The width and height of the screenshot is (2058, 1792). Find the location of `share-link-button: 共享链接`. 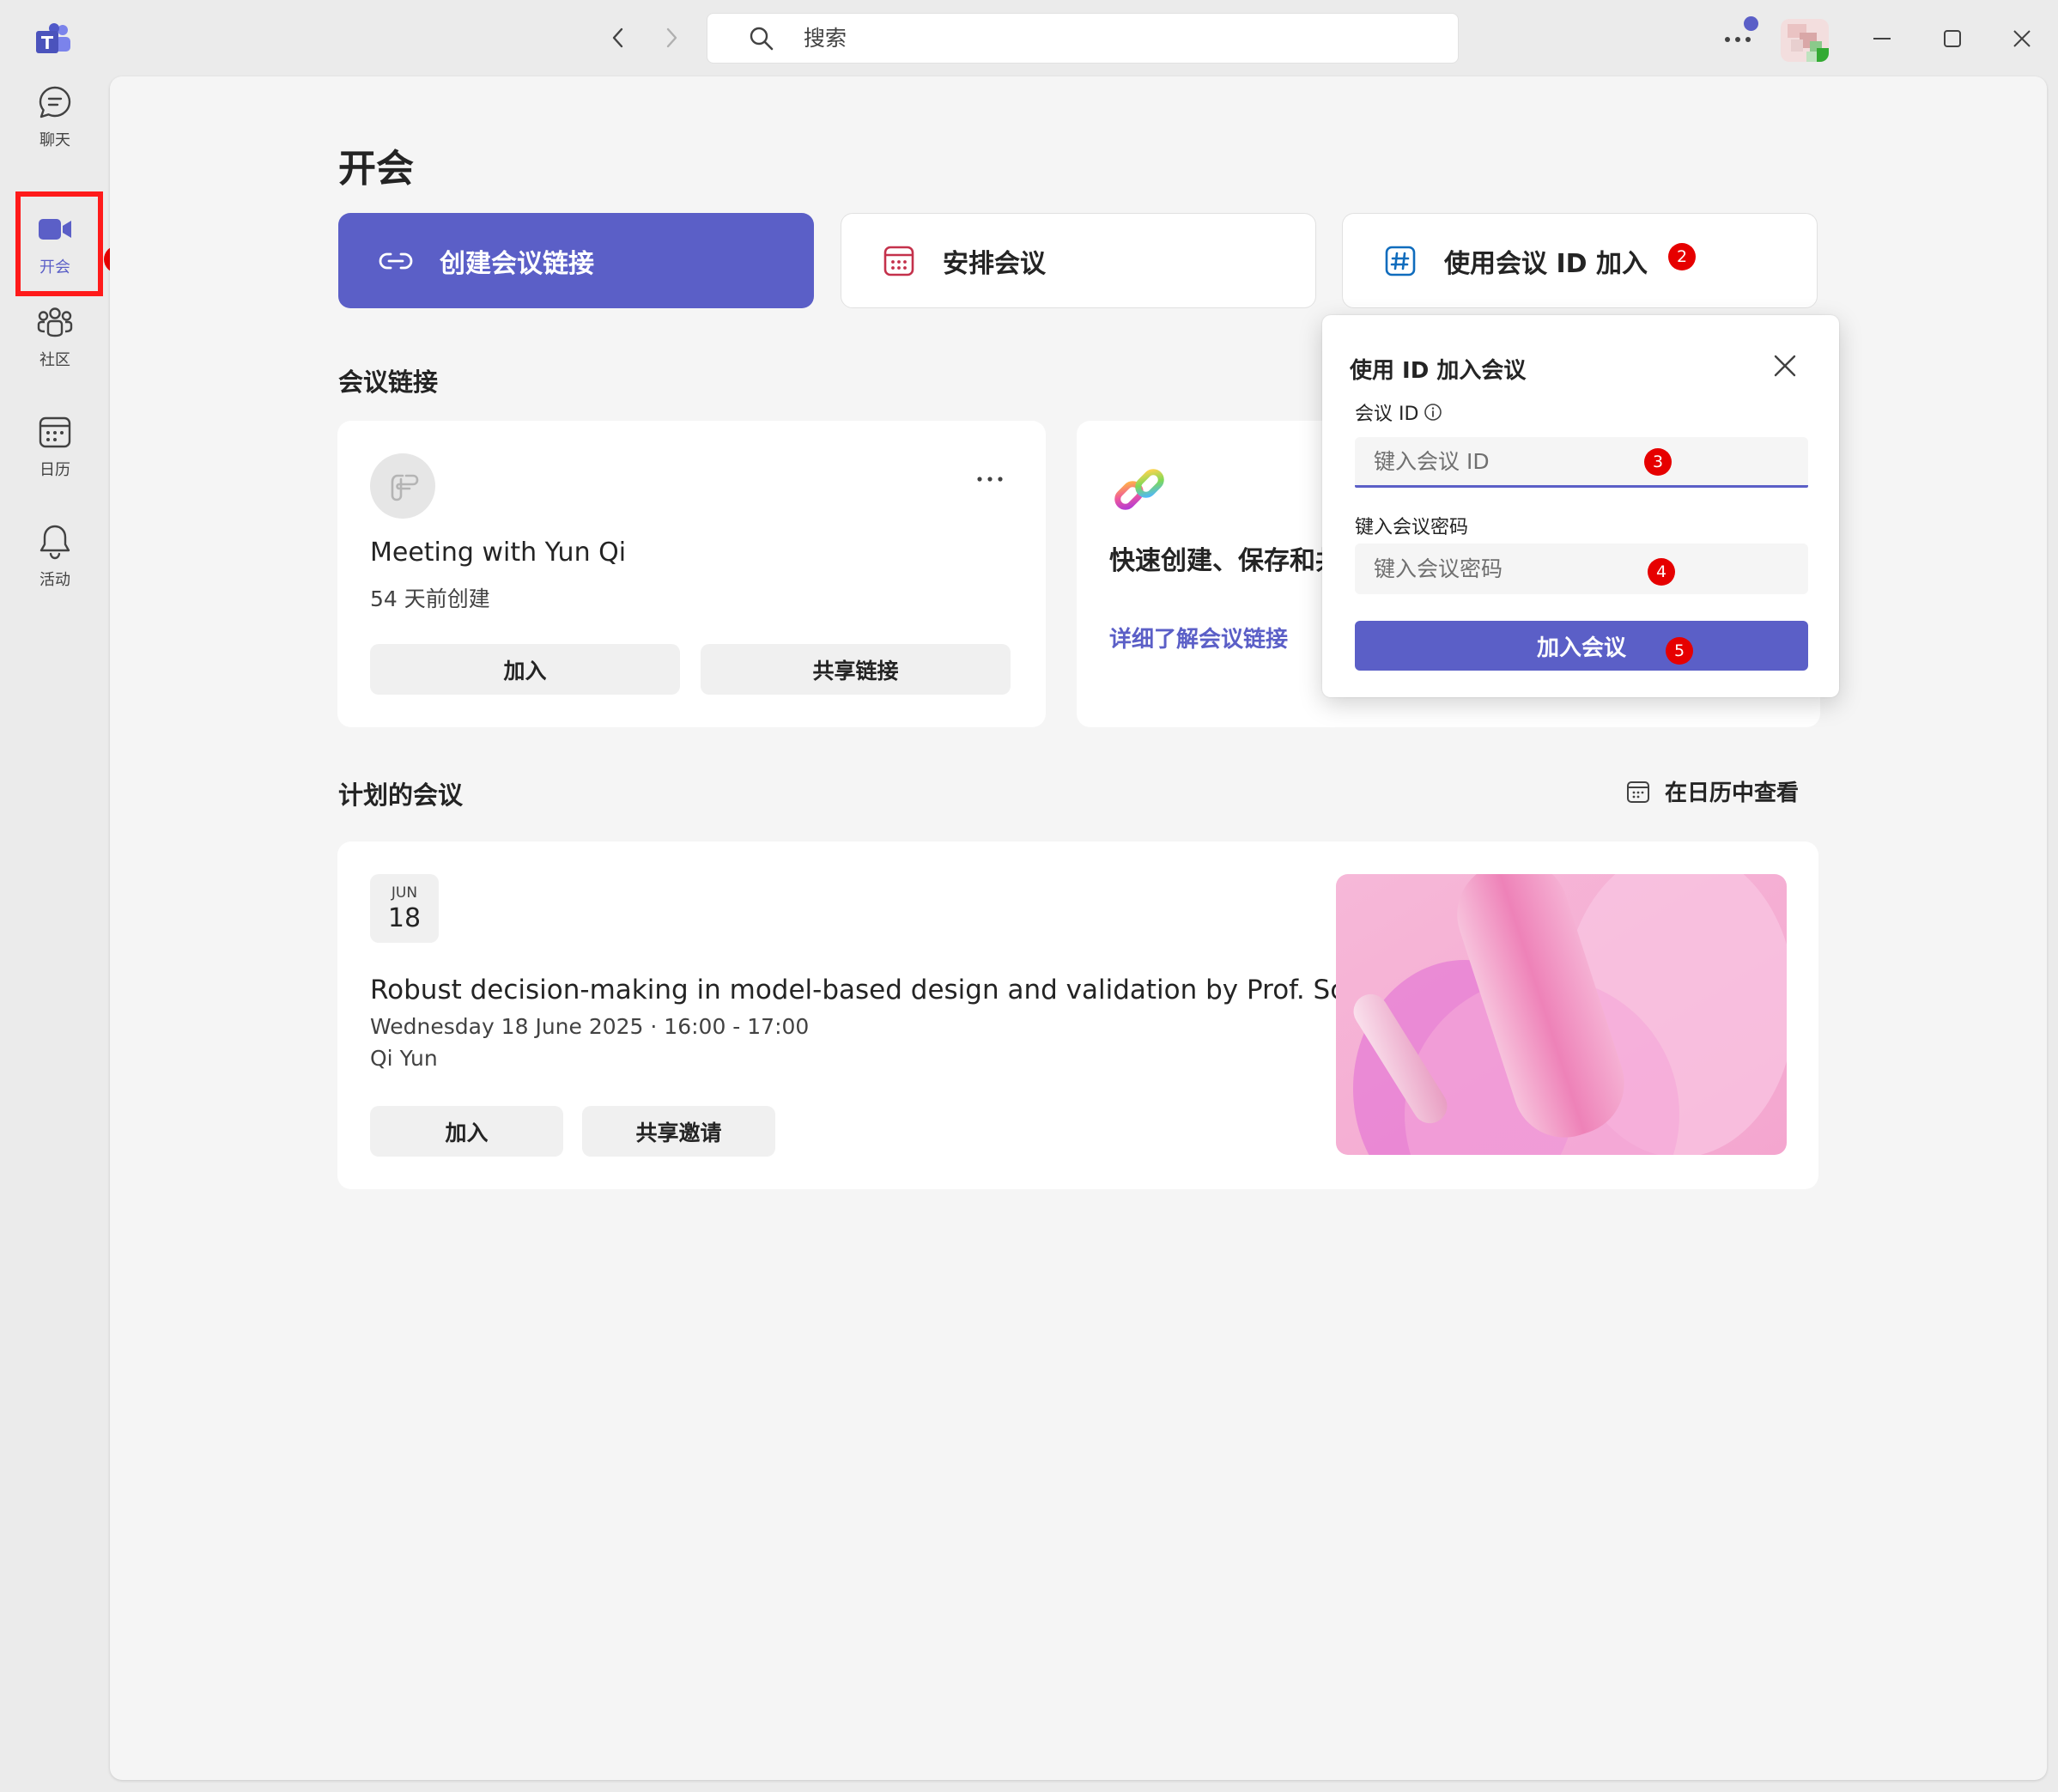

share-link-button: 共享链接 is located at coordinates (856, 669).